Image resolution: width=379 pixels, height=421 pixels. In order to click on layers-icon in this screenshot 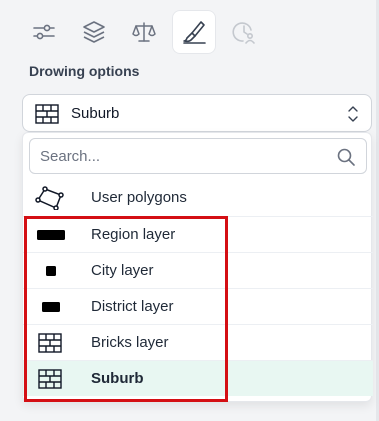, I will do `click(94, 32)`.